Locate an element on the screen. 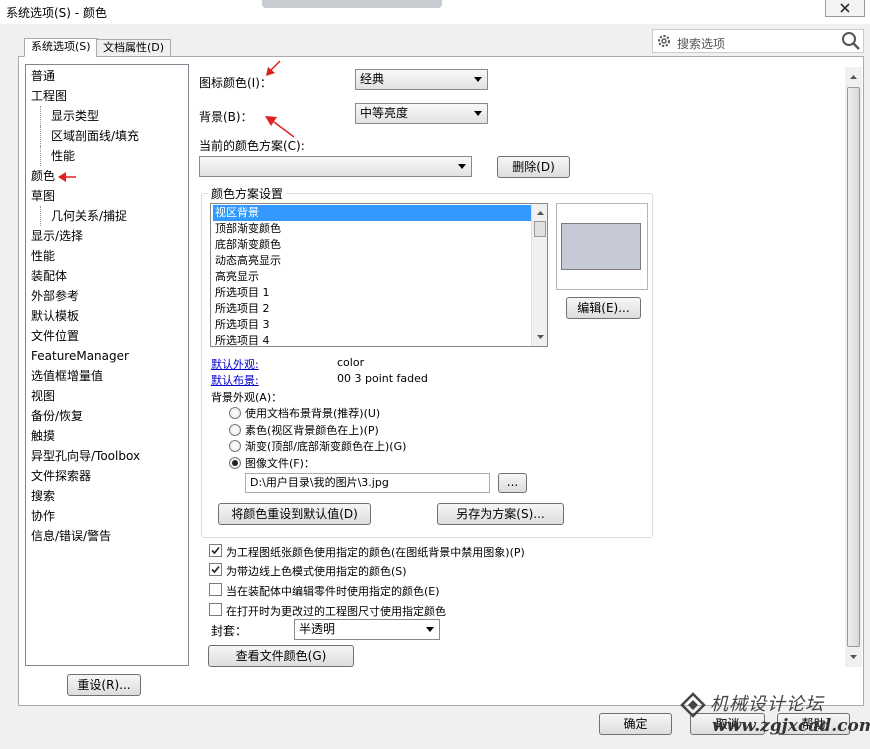 Image resolution: width=870 pixels, height=749 pixels. tree-item-default-templates: 默认模板 is located at coordinates (55, 316).